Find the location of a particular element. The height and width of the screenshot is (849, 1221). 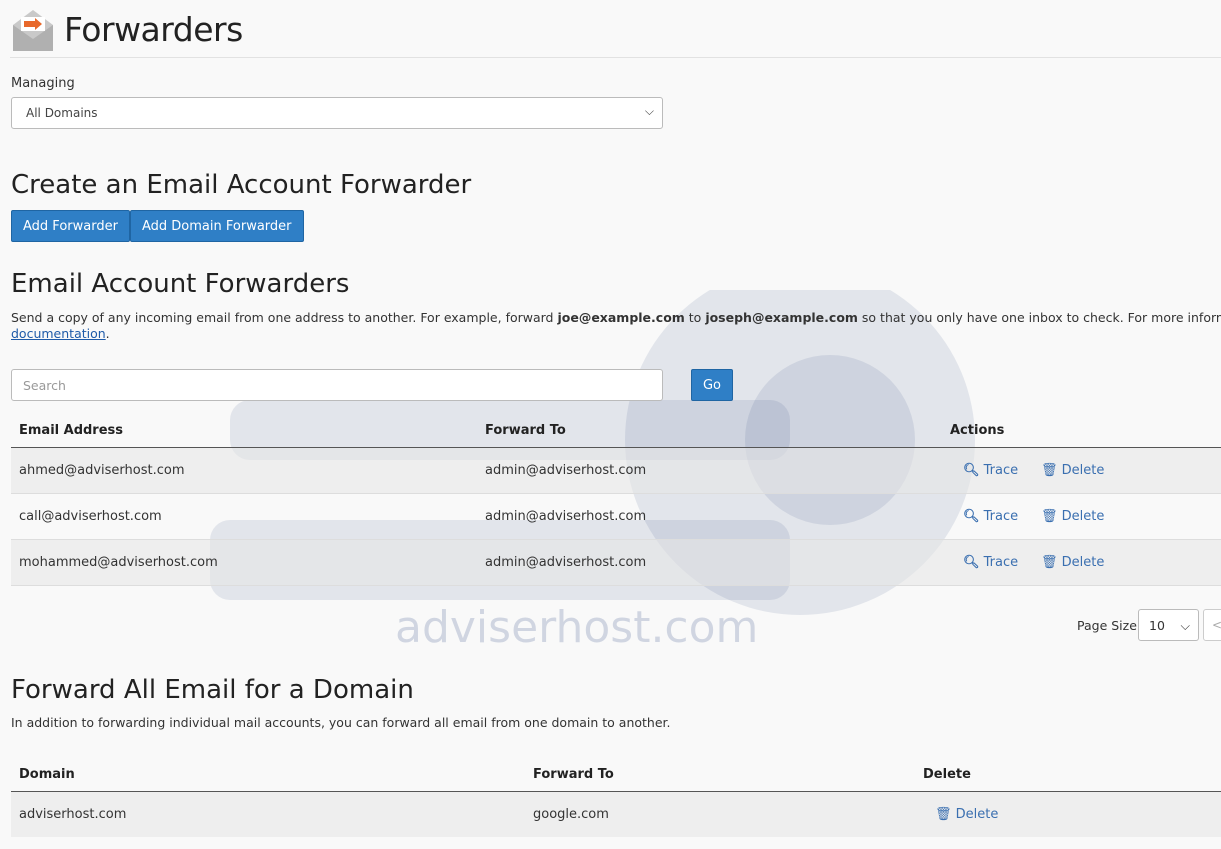

watermark-text: adviserhost.com is located at coordinates (576, 626).